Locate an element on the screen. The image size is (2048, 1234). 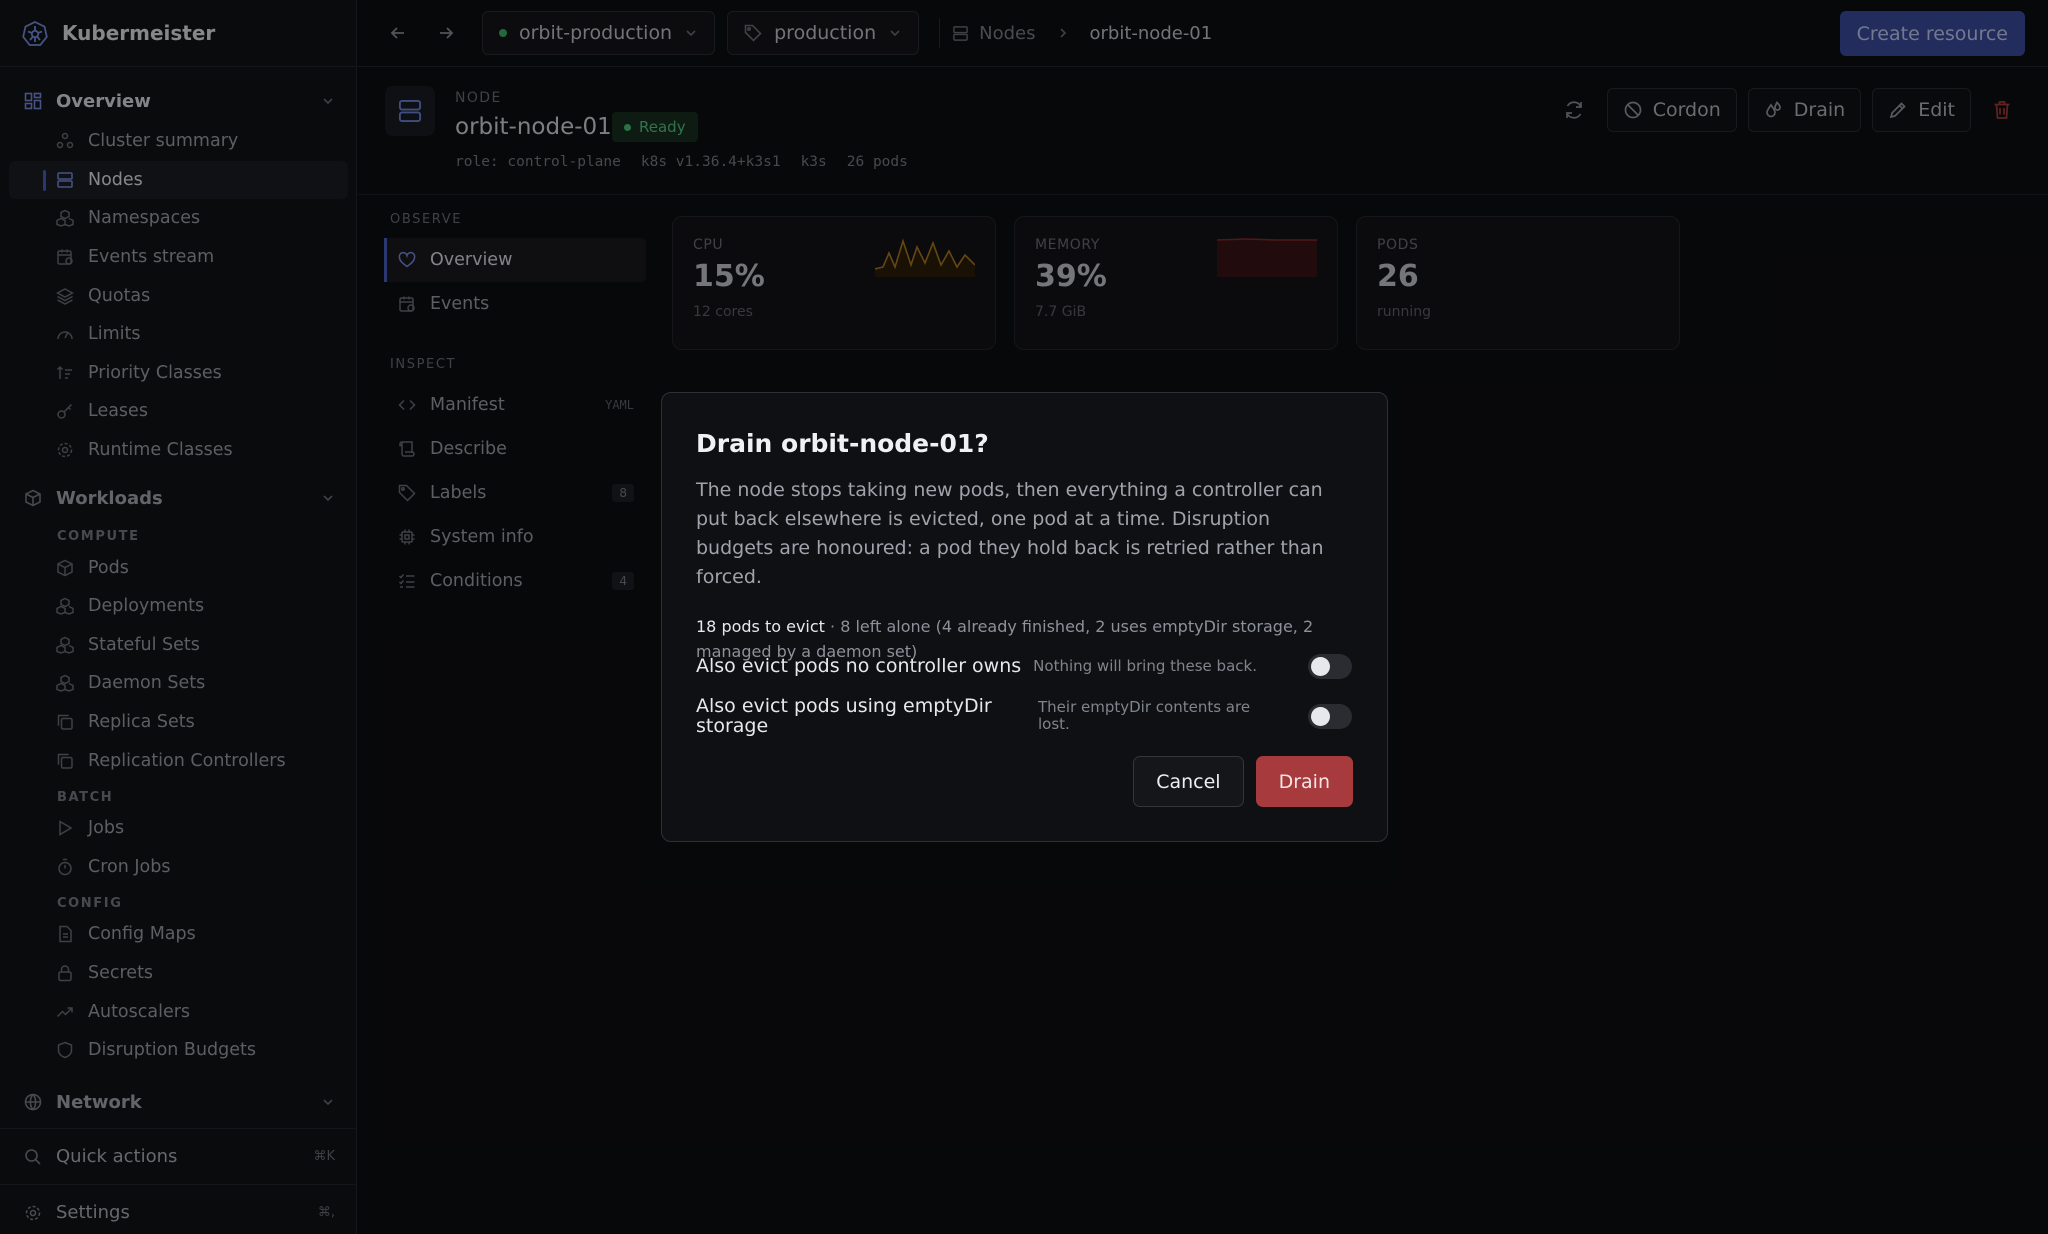
option-description: Nothing will bring these back. is located at coordinates (1145, 665).